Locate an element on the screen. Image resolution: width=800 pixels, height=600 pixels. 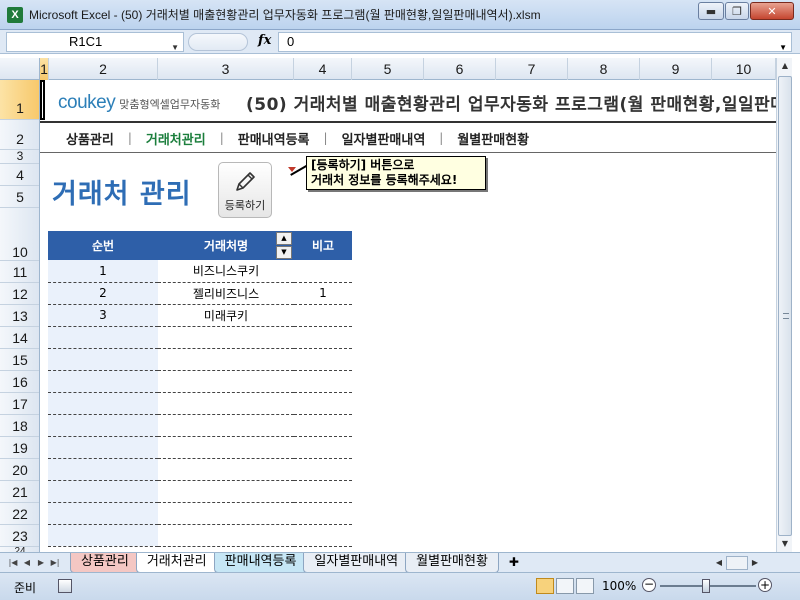
zoom-level: 100% is located at coordinates (619, 586).